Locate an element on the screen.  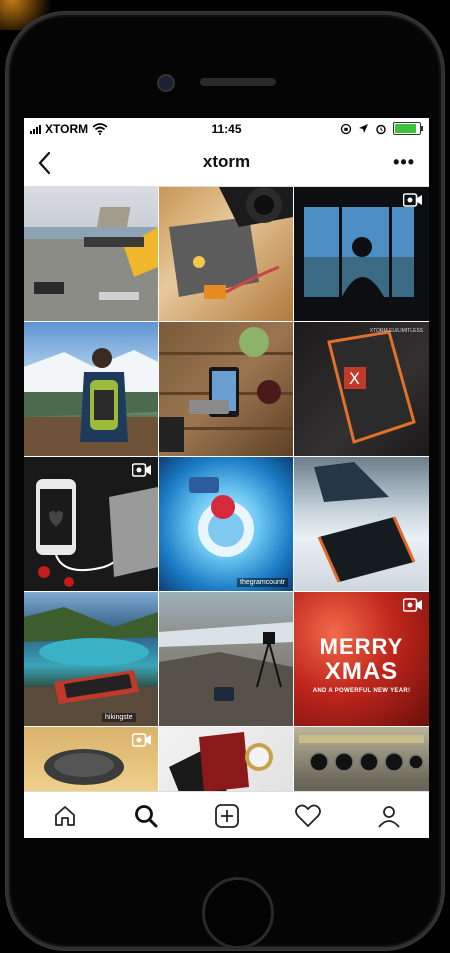
tab-activity is located at coordinates (308, 816).